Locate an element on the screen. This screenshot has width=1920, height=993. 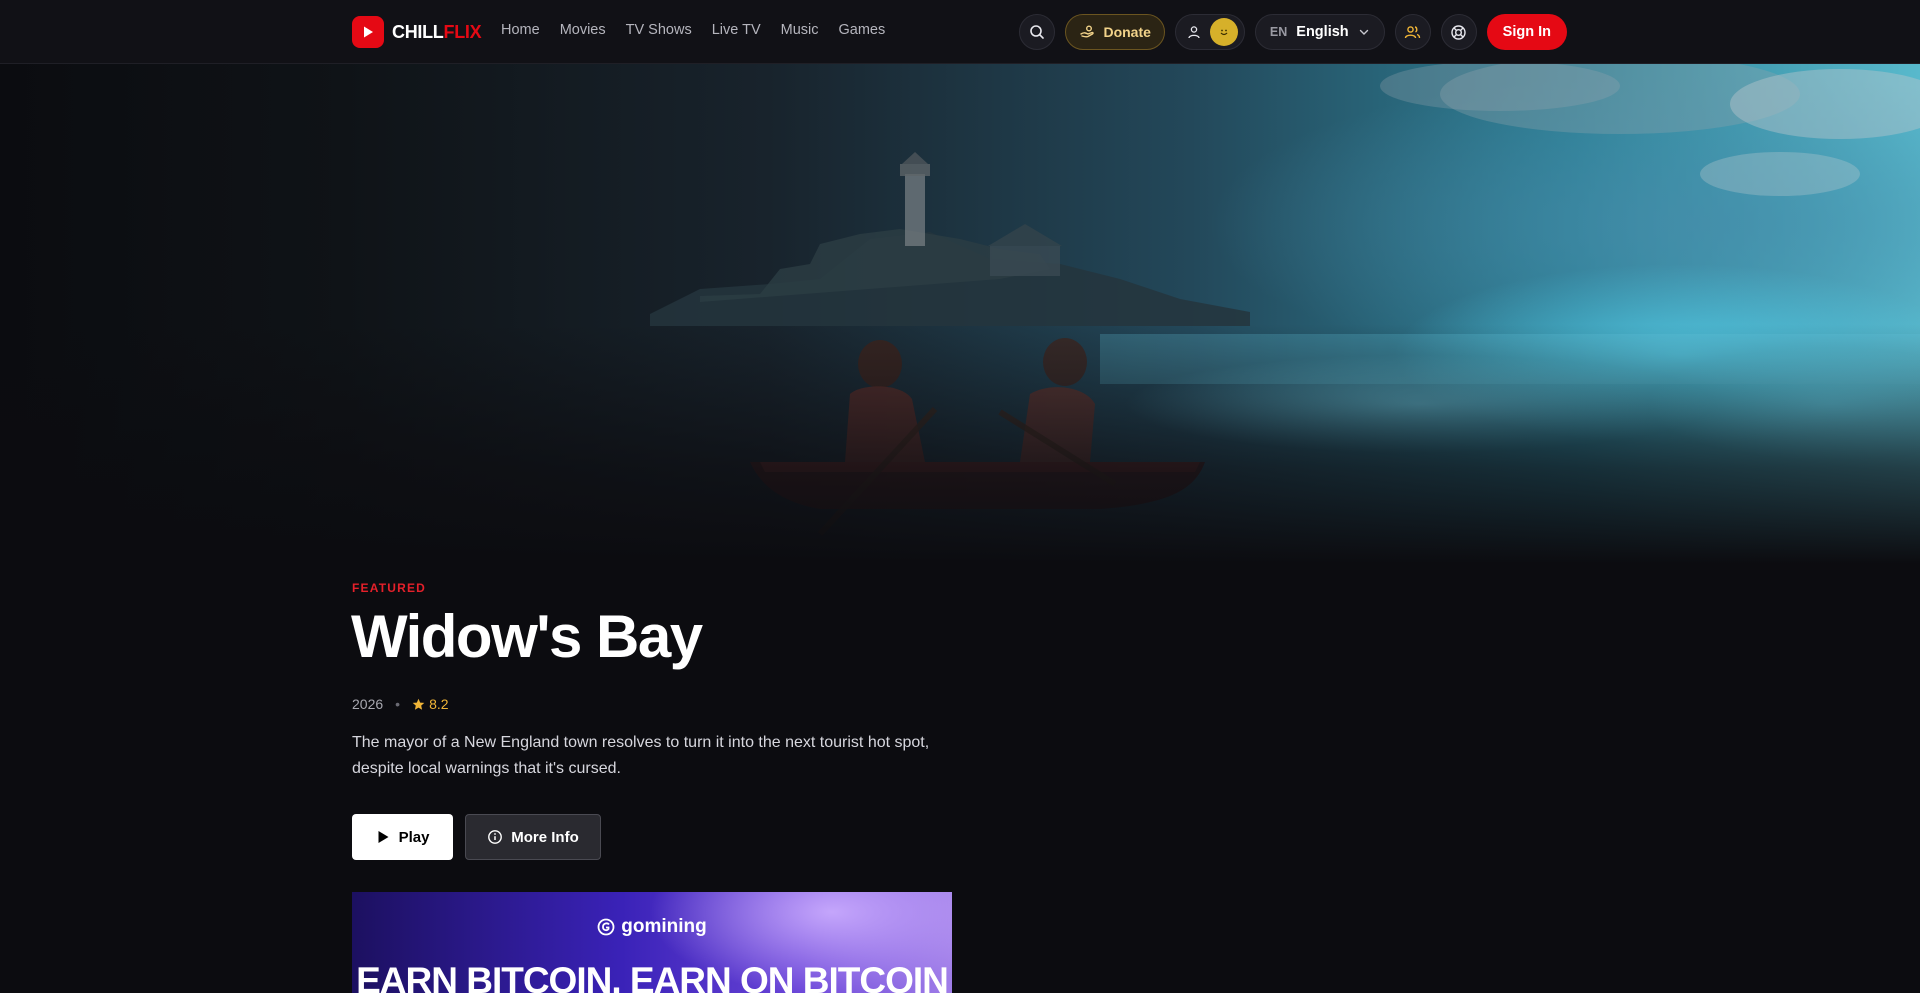
featured-meta: 2026 • 8.2 is located at coordinates (400, 704).